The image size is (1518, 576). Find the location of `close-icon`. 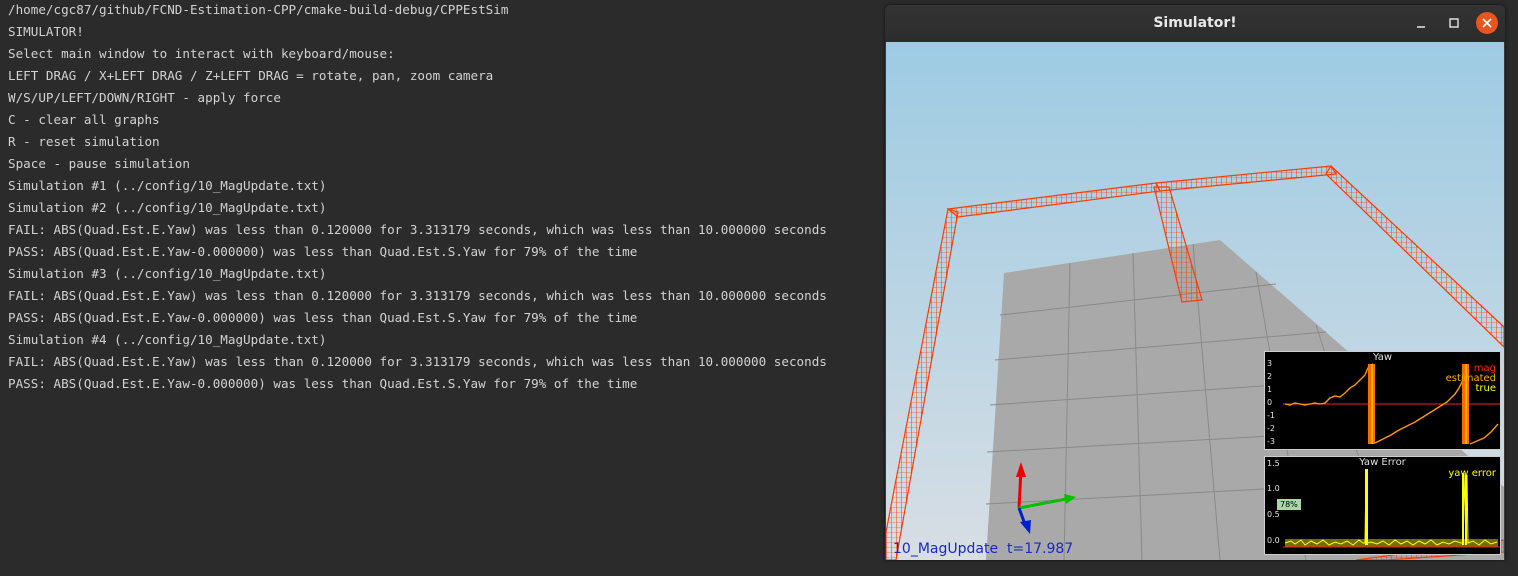

close-icon is located at coordinates (1487, 23).